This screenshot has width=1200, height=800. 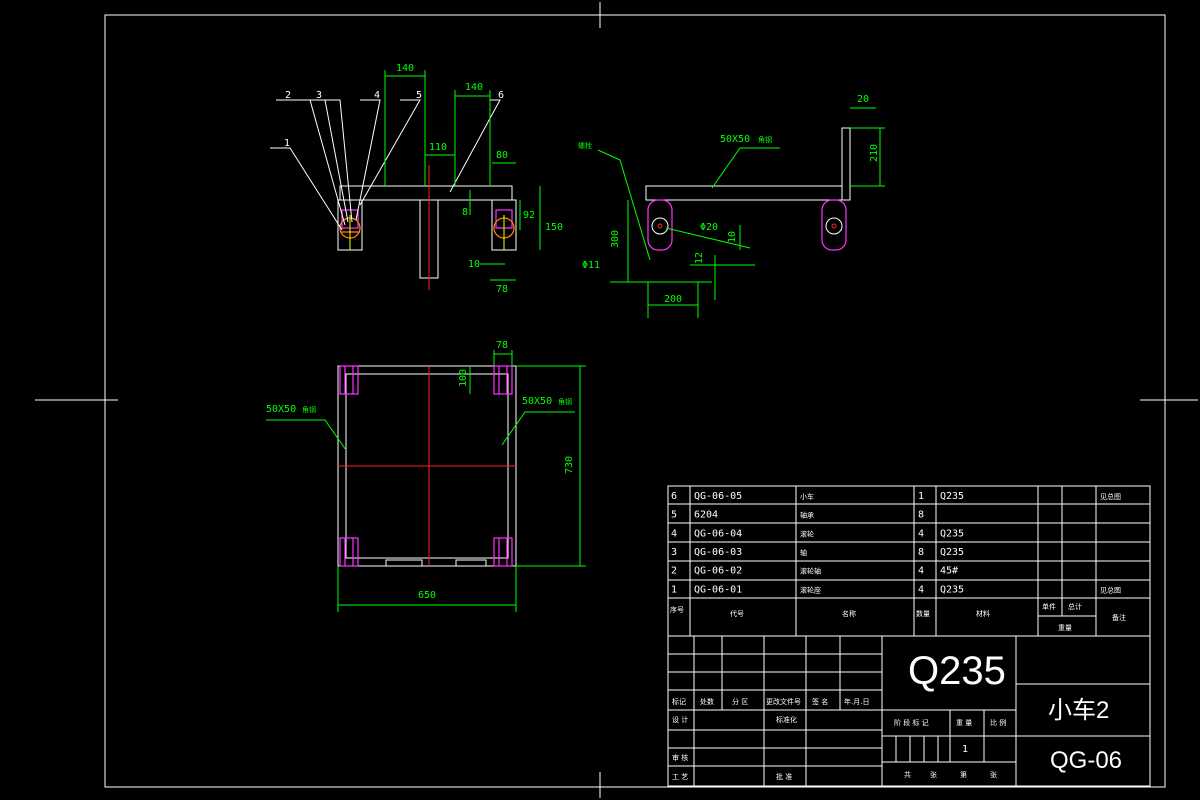 I want to click on plan-view: 78 100 730 650 50X50 角钢 50X50 角钢, so click(x=426, y=476).